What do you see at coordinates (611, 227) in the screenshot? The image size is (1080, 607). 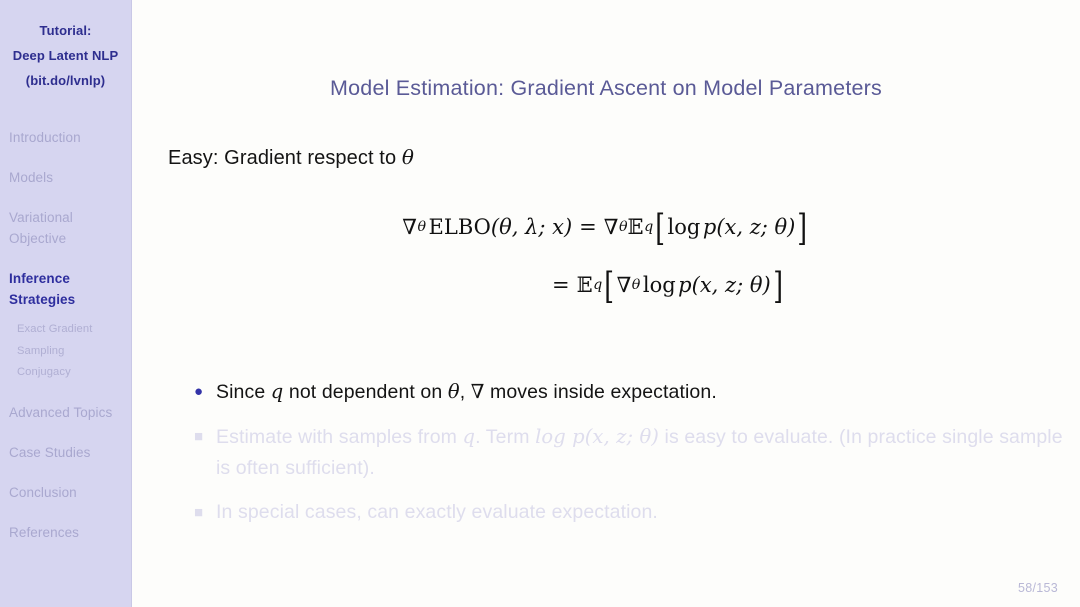 I see `rhs-nabla-symbol: ∇` at bounding box center [611, 227].